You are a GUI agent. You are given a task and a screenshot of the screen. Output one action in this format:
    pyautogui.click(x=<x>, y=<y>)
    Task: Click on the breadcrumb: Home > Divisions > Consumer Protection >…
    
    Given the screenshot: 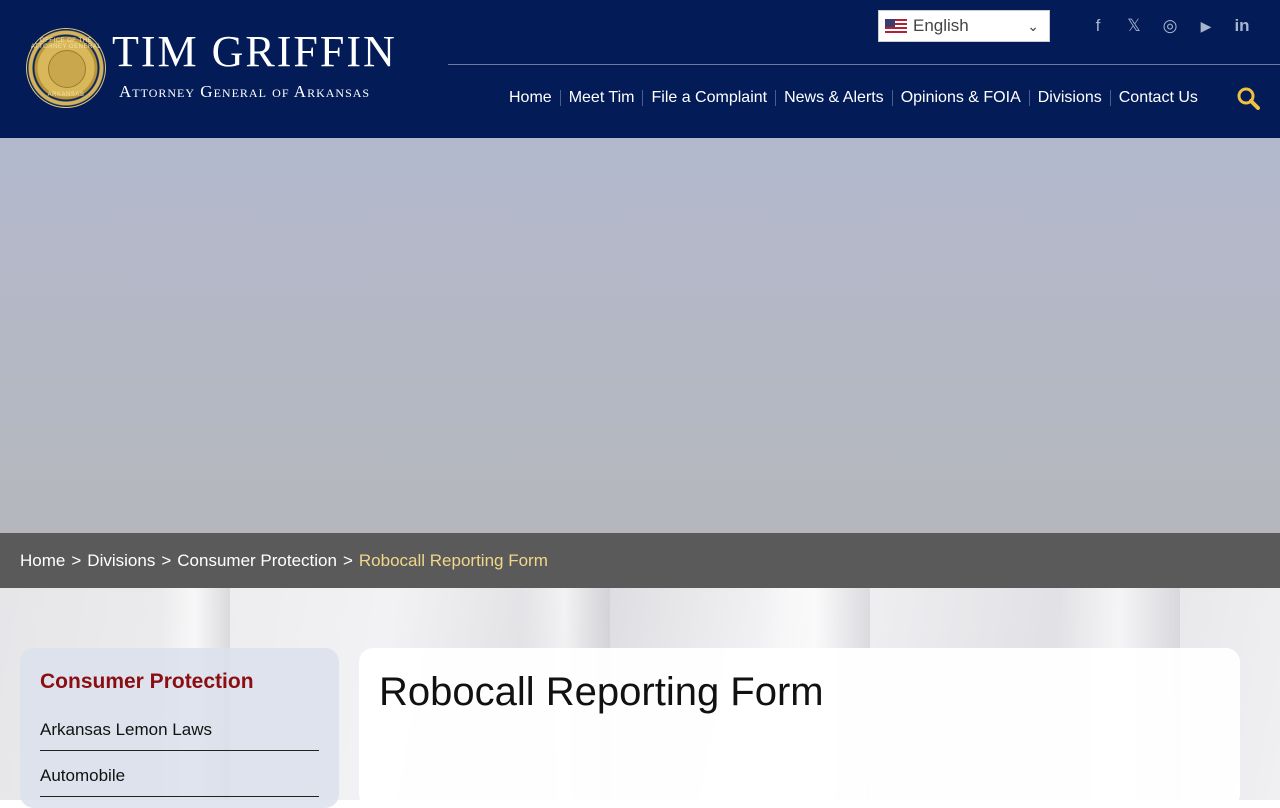 What is the action you would take?
    pyautogui.click(x=640, y=560)
    